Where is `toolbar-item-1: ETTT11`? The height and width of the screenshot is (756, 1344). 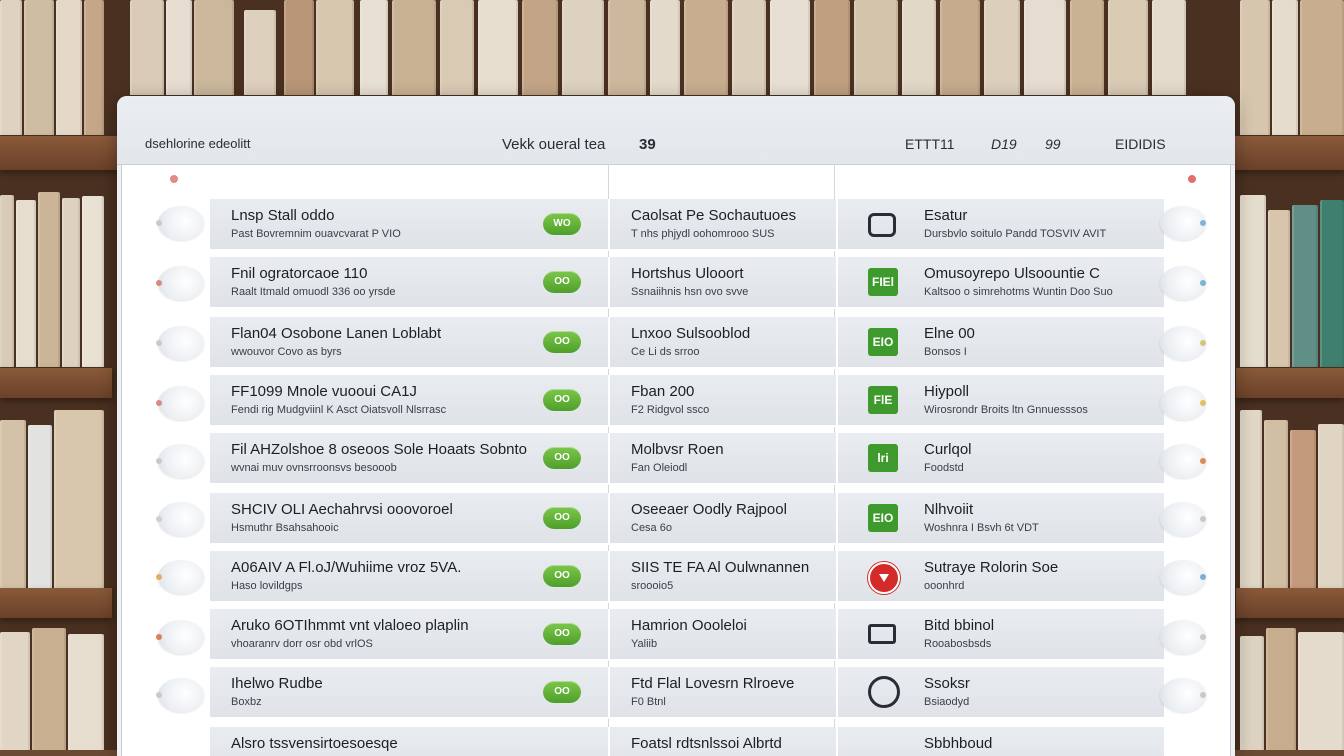 toolbar-item-1: ETTT11 is located at coordinates (930, 144).